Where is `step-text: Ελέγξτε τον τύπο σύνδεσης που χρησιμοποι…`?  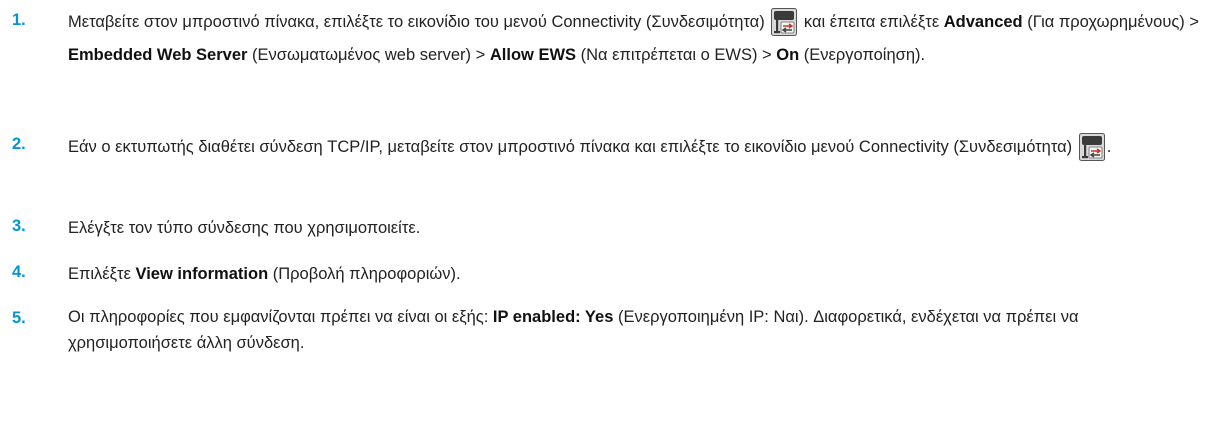 step-text: Ελέγξτε τον τύπο σύνδεσης που χρησιμοποι… is located at coordinates (635, 228).